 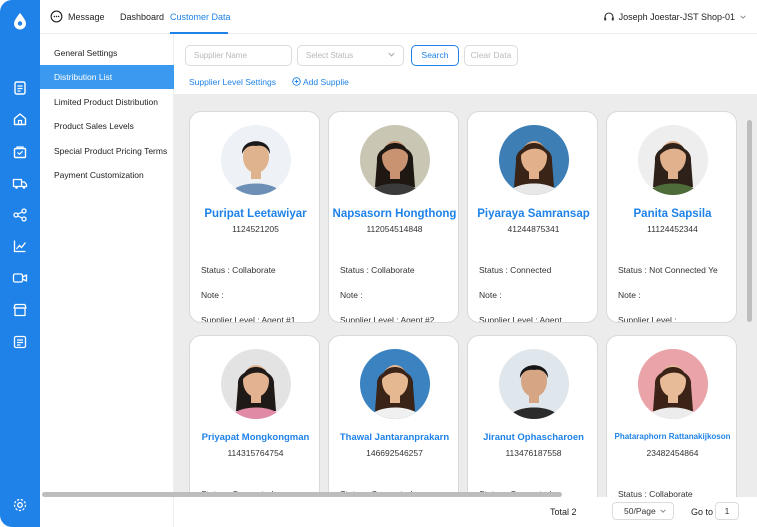 What do you see at coordinates (640, 511) in the screenshot?
I see `page-size-value: 50/Page` at bounding box center [640, 511].